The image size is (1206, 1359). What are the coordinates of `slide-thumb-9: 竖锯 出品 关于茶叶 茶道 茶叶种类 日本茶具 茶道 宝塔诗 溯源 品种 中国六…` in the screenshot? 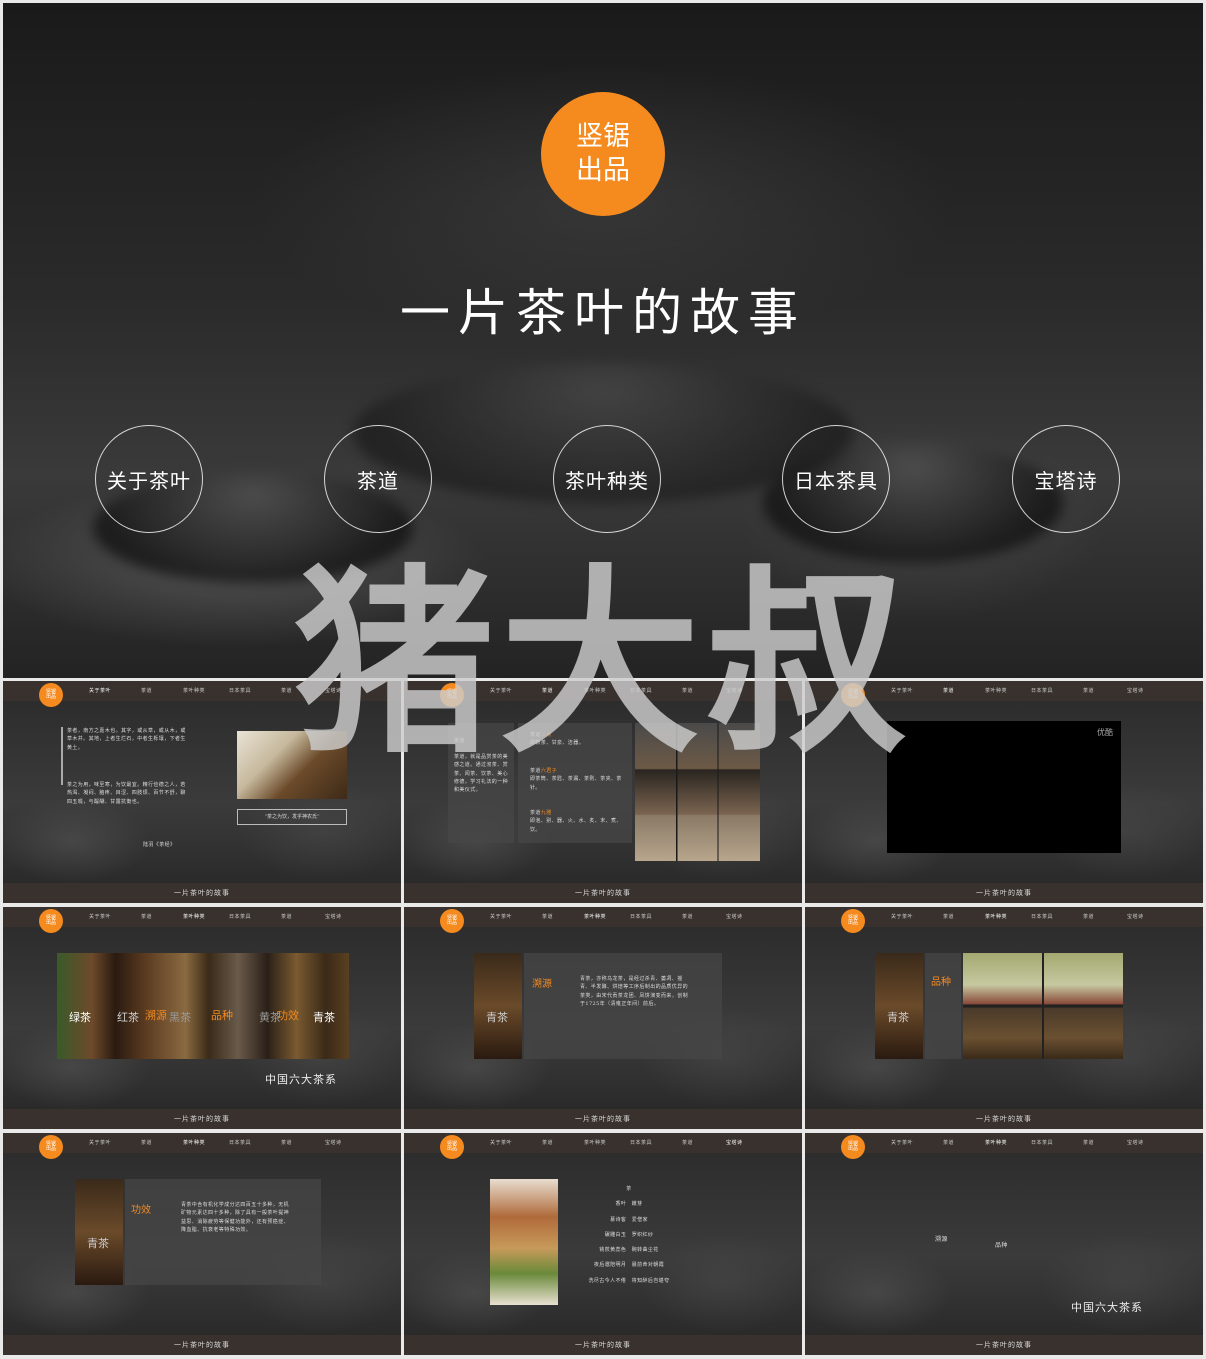 It's located at (1004, 1244).